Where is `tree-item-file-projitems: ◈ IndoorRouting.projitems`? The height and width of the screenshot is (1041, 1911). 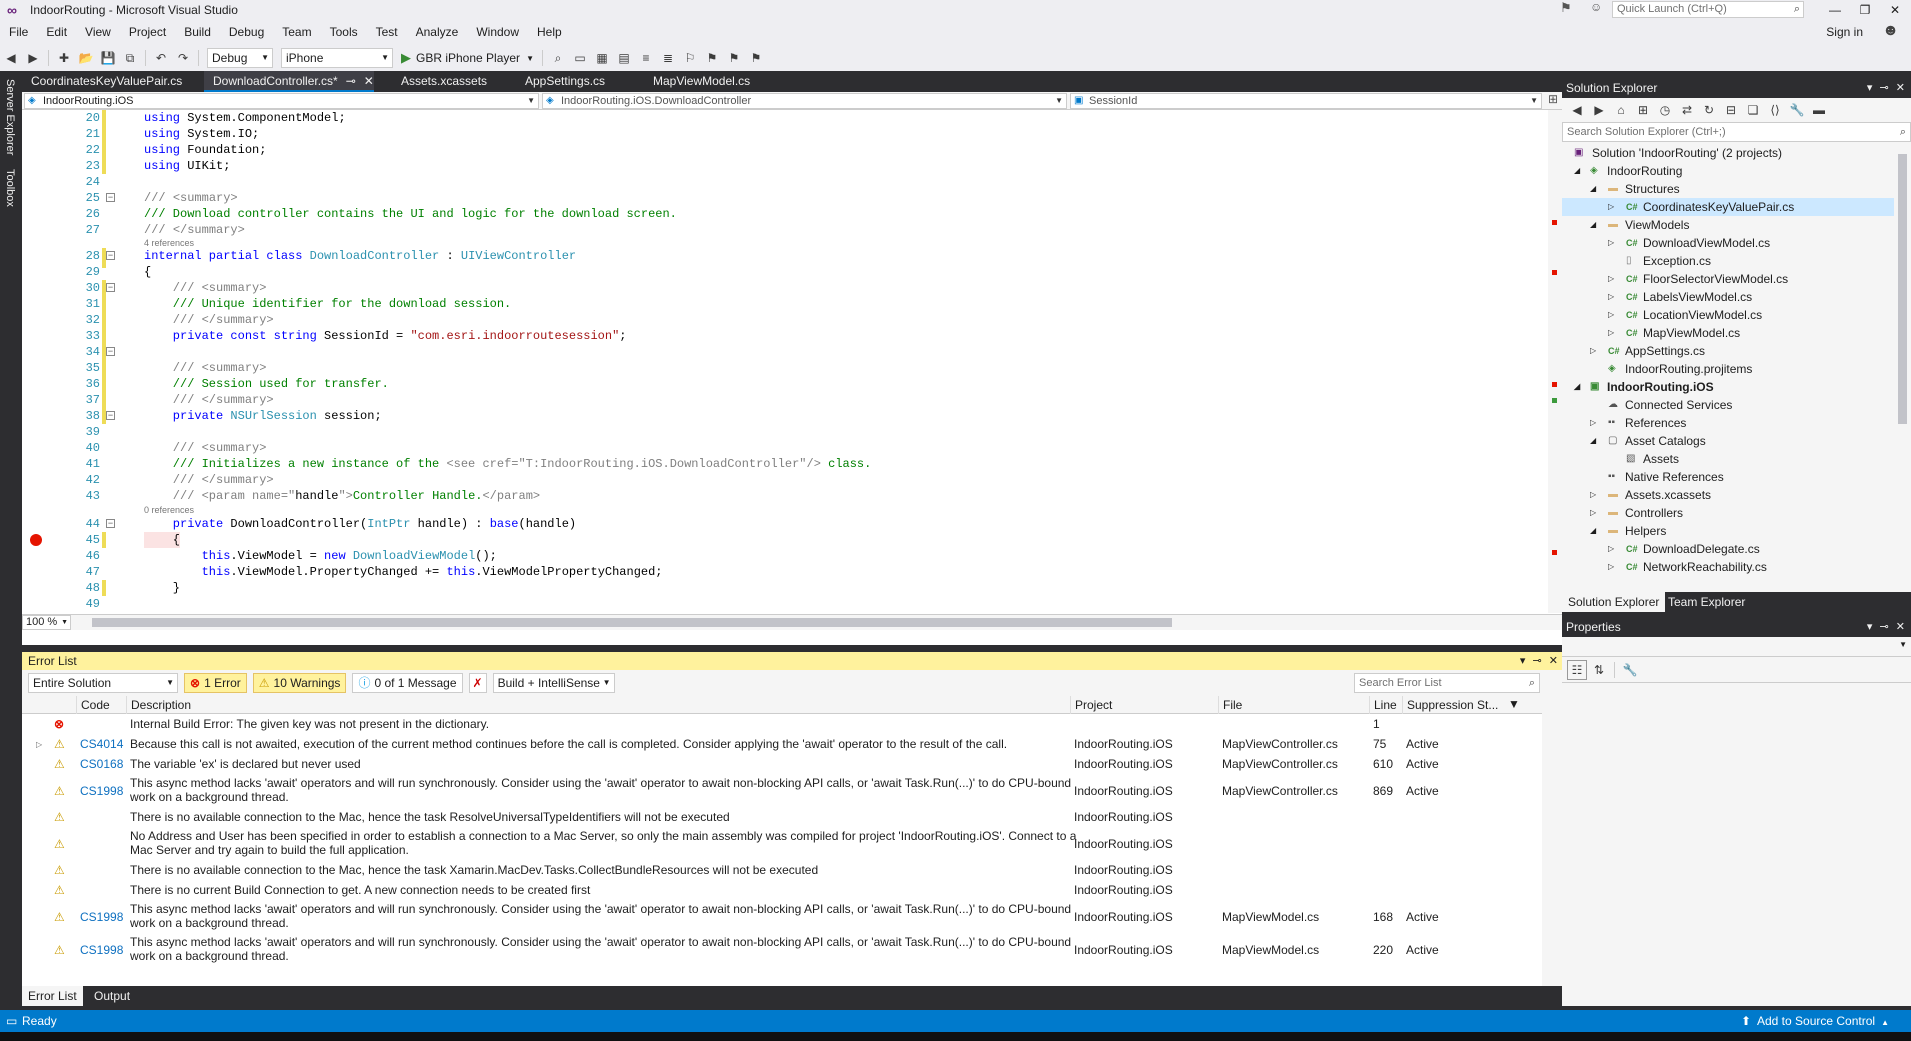
tree-item-file-projitems: ◈ IndoorRouting.projitems is located at coordinates (1728, 369).